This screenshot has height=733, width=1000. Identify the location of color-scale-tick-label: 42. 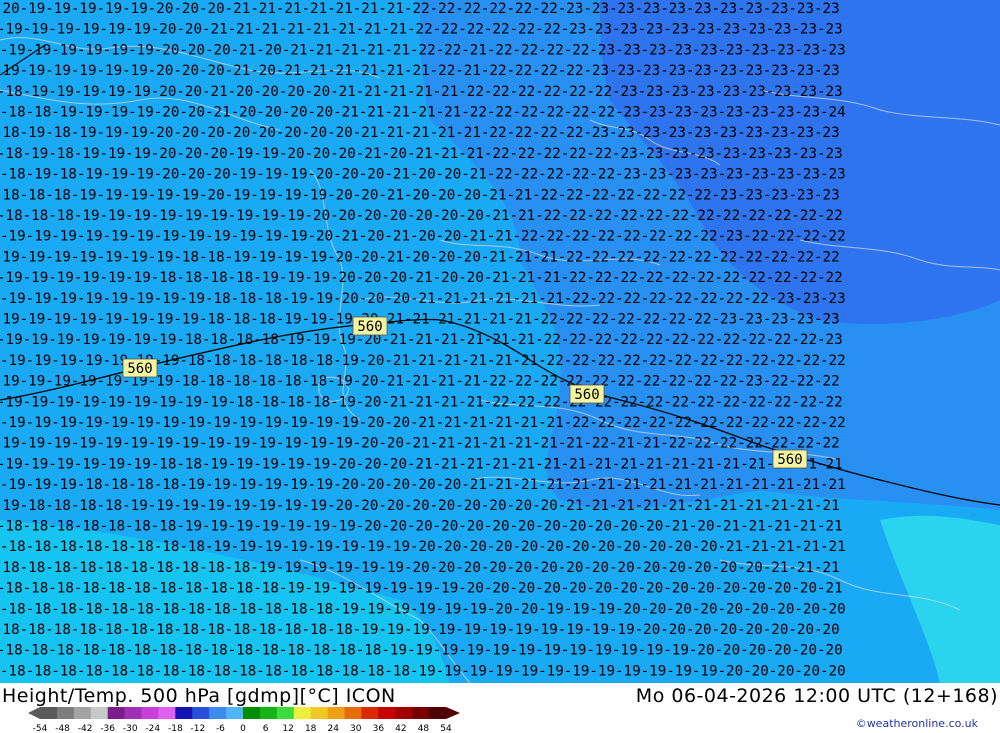
(400, 728).